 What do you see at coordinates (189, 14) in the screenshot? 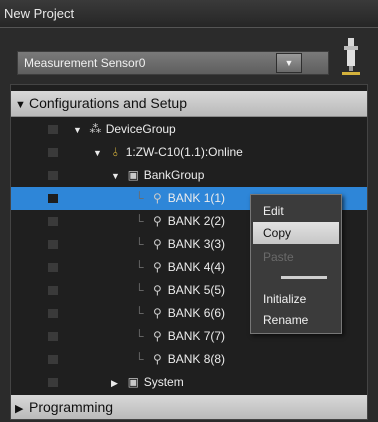
I see `window-title-bar: New Project` at bounding box center [189, 14].